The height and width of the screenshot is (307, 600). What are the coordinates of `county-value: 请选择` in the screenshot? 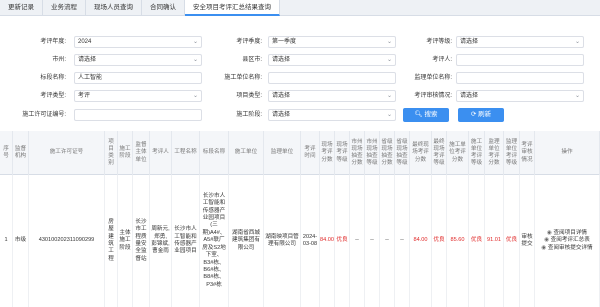 It's located at (281, 60).